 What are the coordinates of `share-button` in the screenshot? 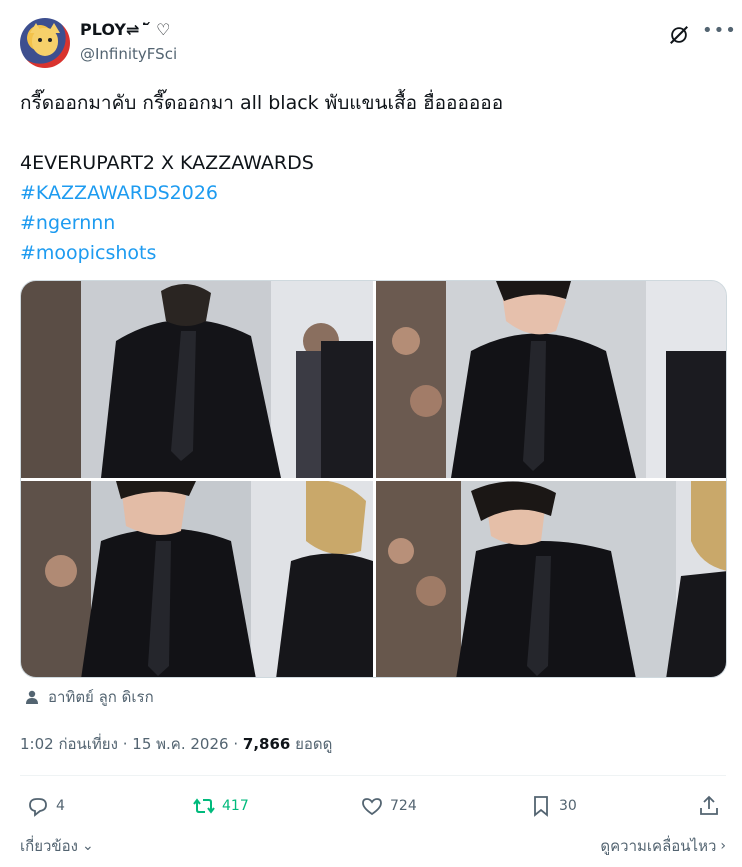 It's located at (712, 806).